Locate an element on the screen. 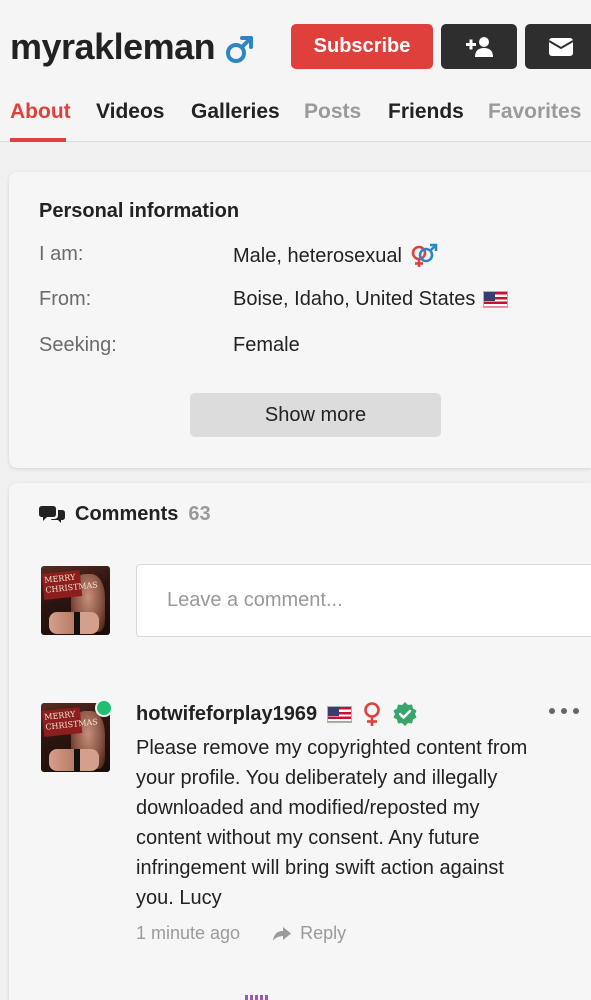  male-symbol-icon is located at coordinates (239, 49).